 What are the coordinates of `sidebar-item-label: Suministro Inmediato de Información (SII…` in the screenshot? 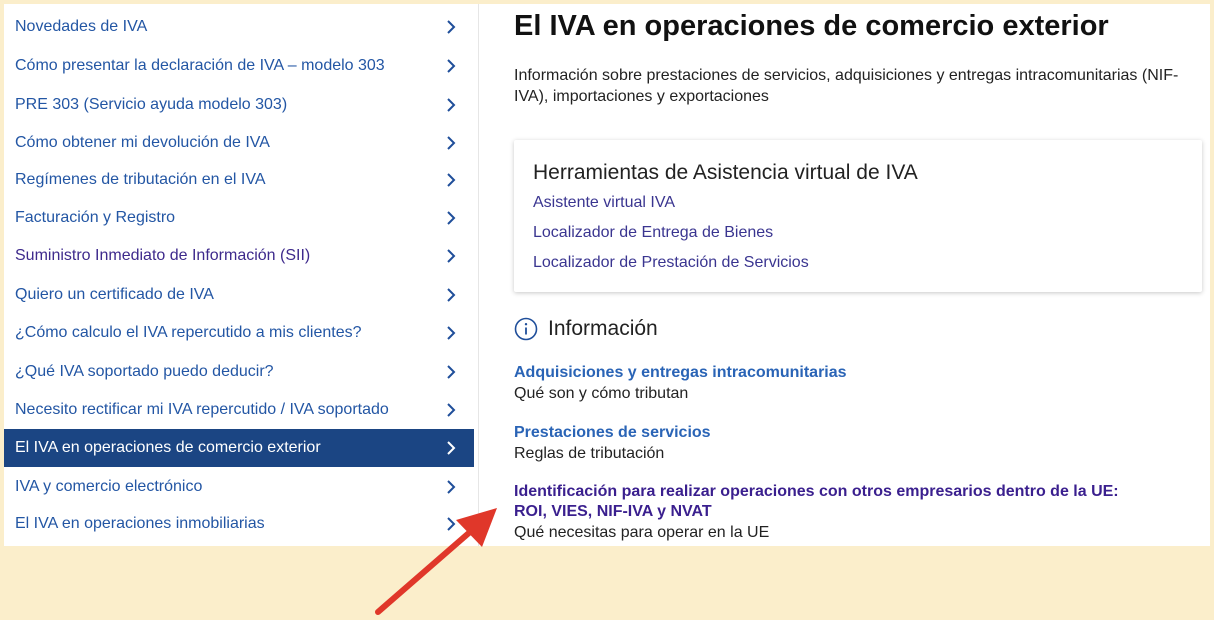 It's located at (163, 255).